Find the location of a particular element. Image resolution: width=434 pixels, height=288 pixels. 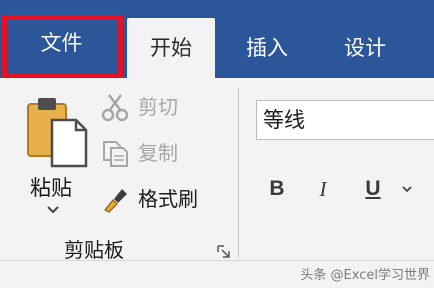

dialog-launcher-icon is located at coordinates (224, 252).